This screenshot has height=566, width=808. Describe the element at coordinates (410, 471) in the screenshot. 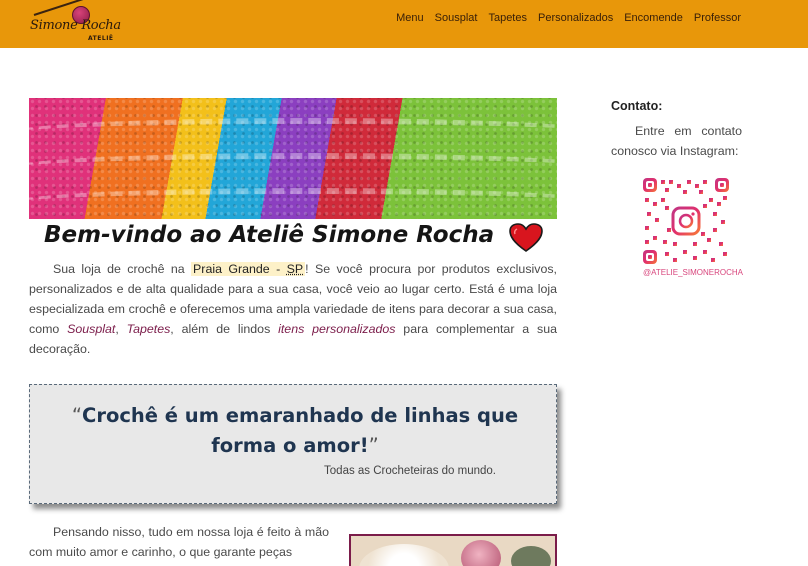

I see `quote-author: Todas as Crocheteiras do mundo.` at that location.